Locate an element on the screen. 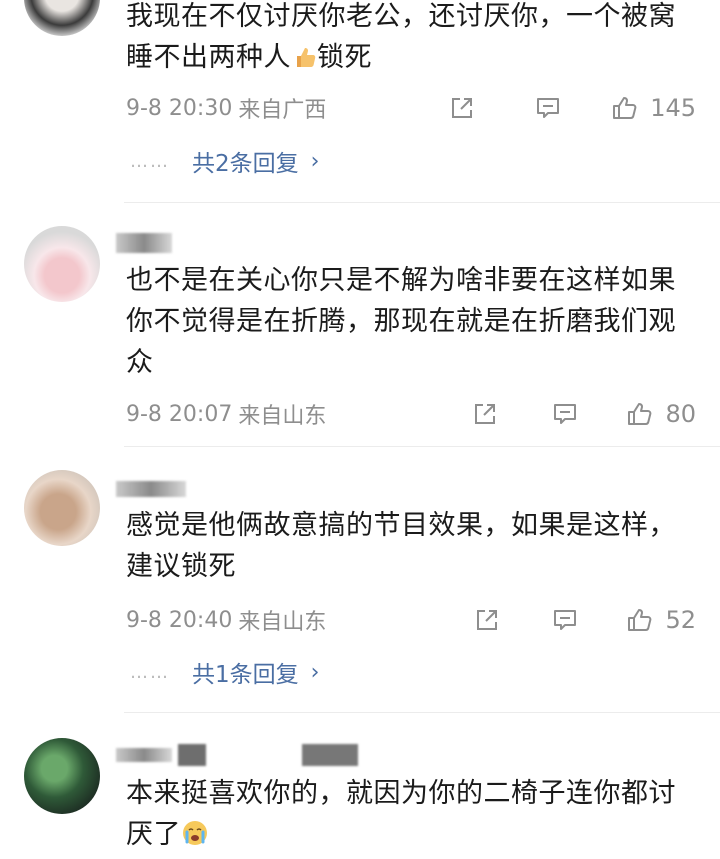 The image size is (720, 859). comment-location: 来自广西 is located at coordinates (282, 110).